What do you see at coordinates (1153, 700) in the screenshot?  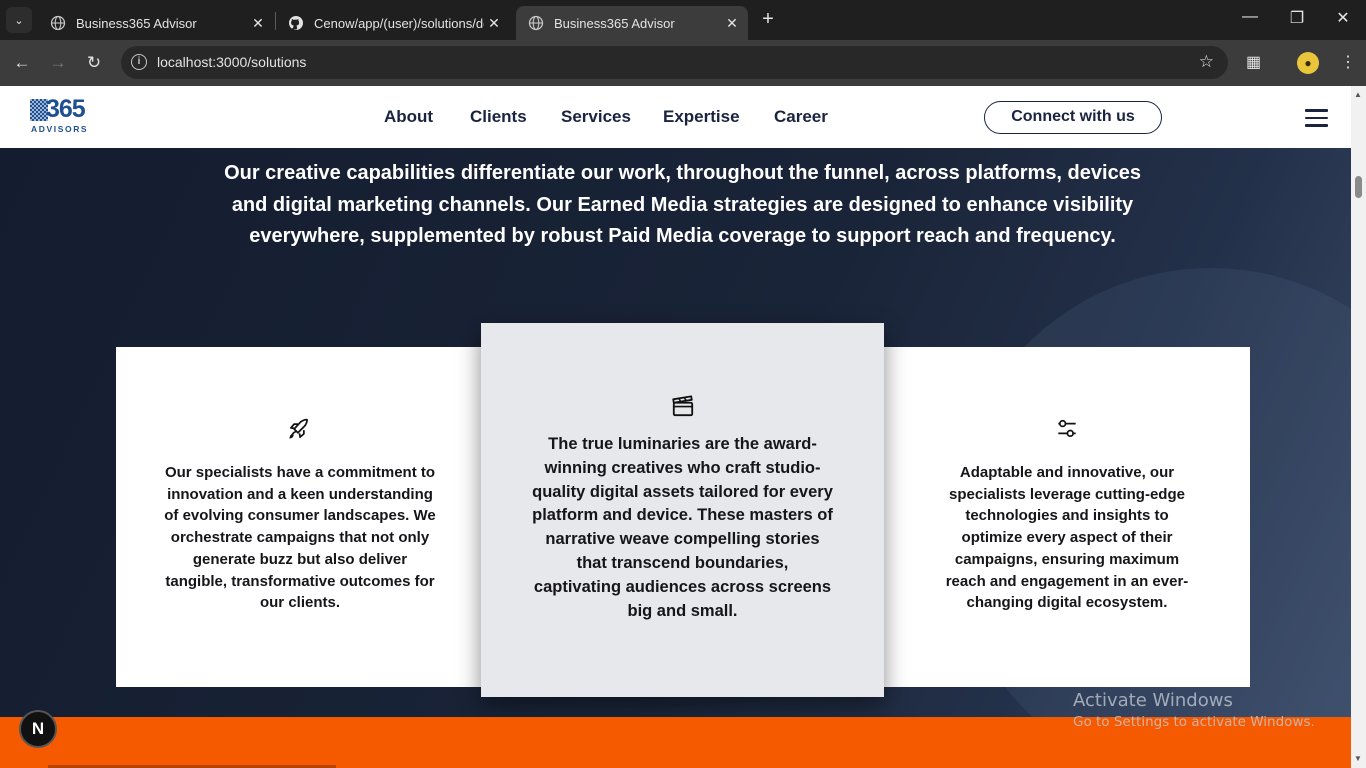 I see `activate-title: Activate Windows` at bounding box center [1153, 700].